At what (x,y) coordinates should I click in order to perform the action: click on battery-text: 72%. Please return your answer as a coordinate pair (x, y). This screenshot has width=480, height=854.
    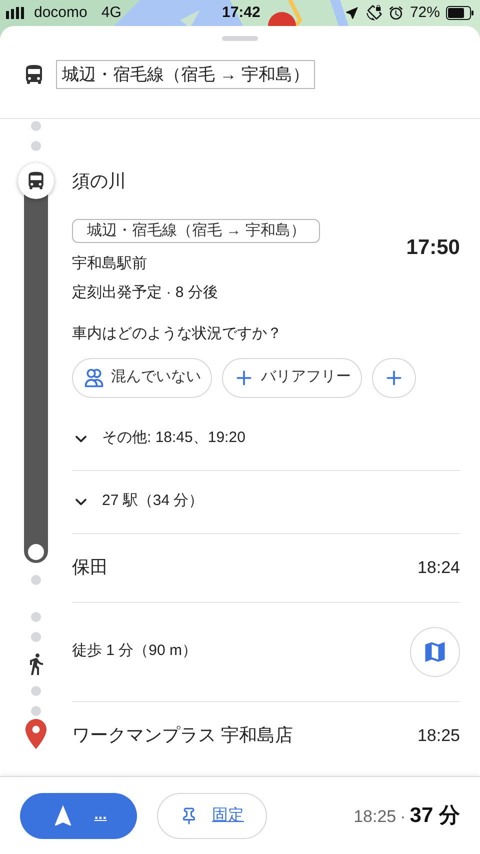
    Looking at the image, I should click on (425, 12).